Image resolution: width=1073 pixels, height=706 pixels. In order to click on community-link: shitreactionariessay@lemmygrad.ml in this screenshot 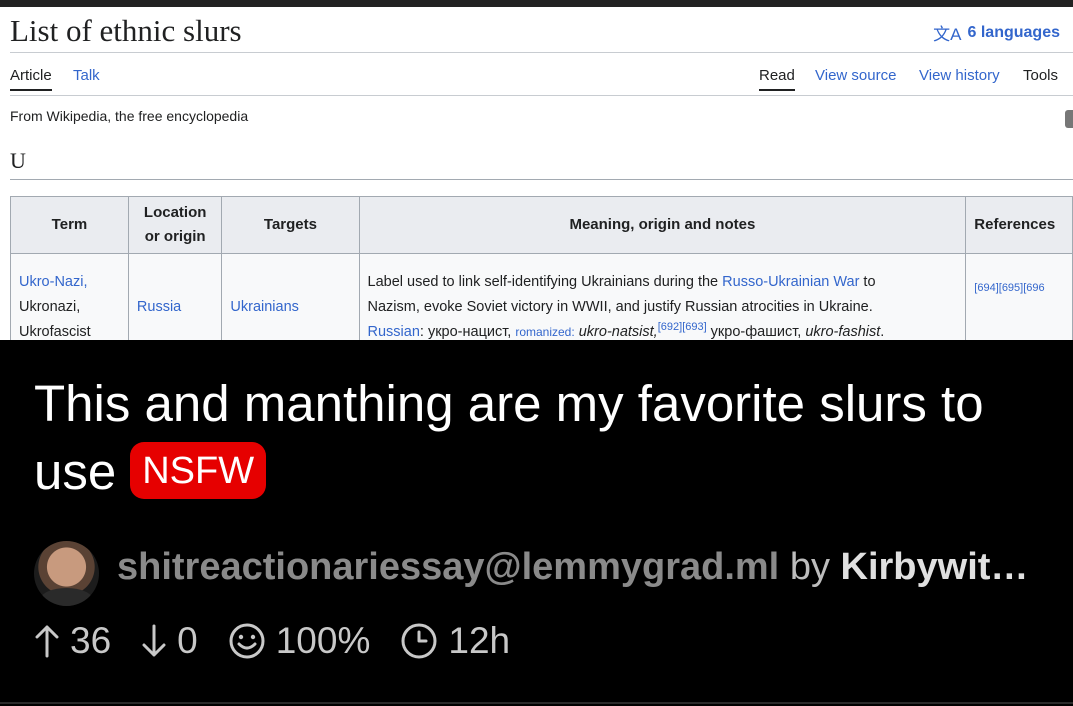, I will do `click(448, 567)`.